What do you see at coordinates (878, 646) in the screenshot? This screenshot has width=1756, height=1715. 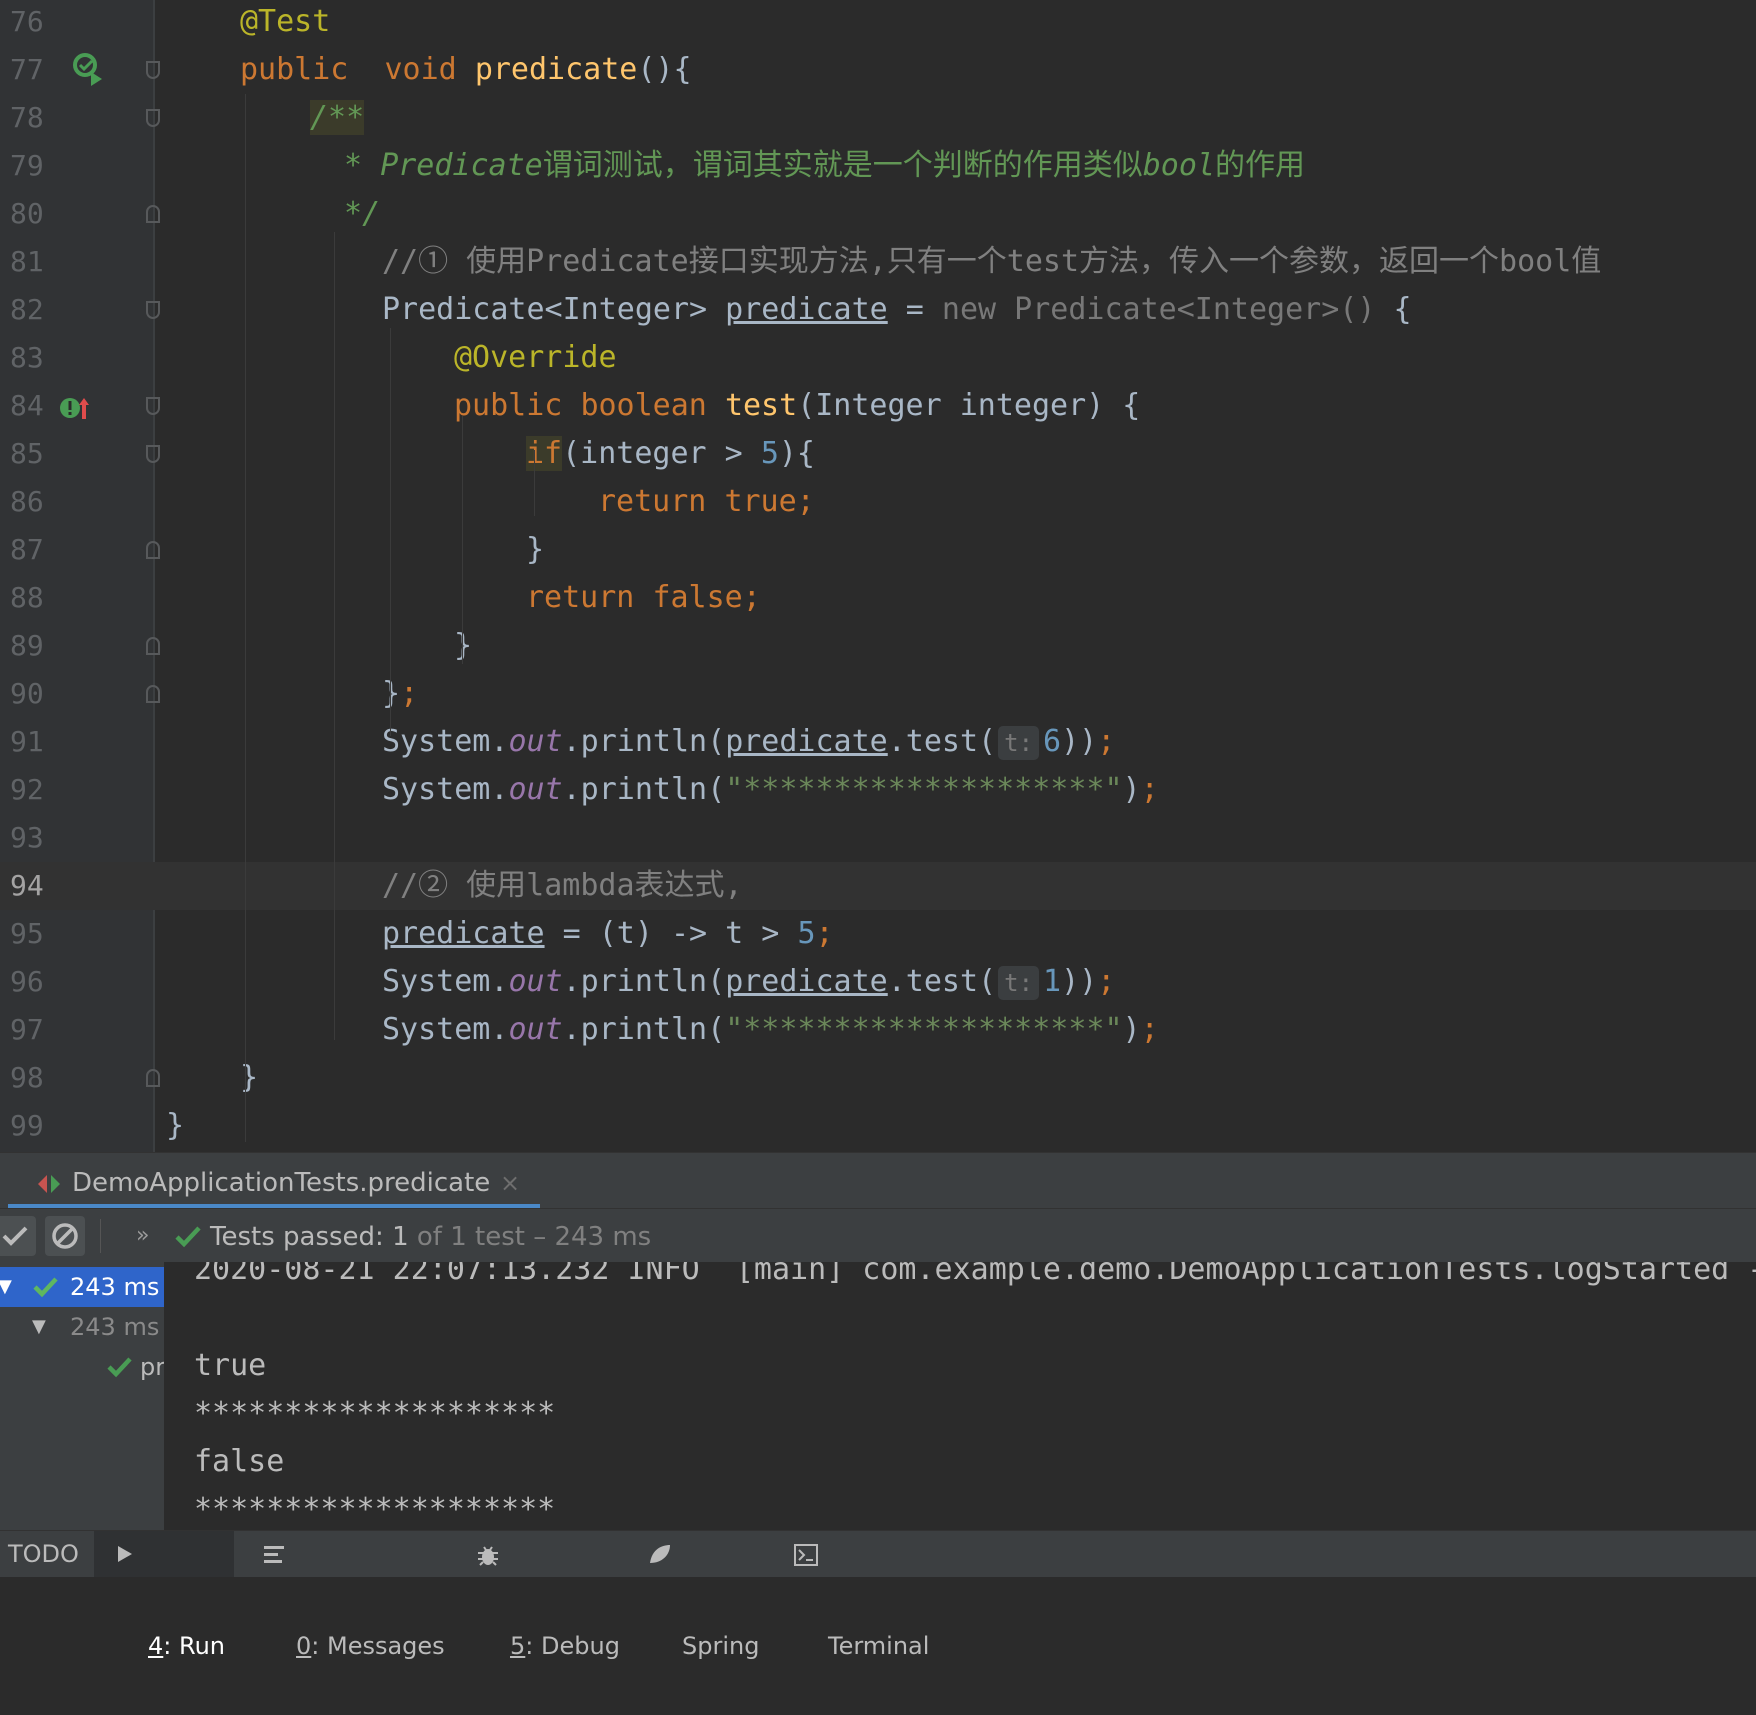 I see `code-line-89: 89}` at bounding box center [878, 646].